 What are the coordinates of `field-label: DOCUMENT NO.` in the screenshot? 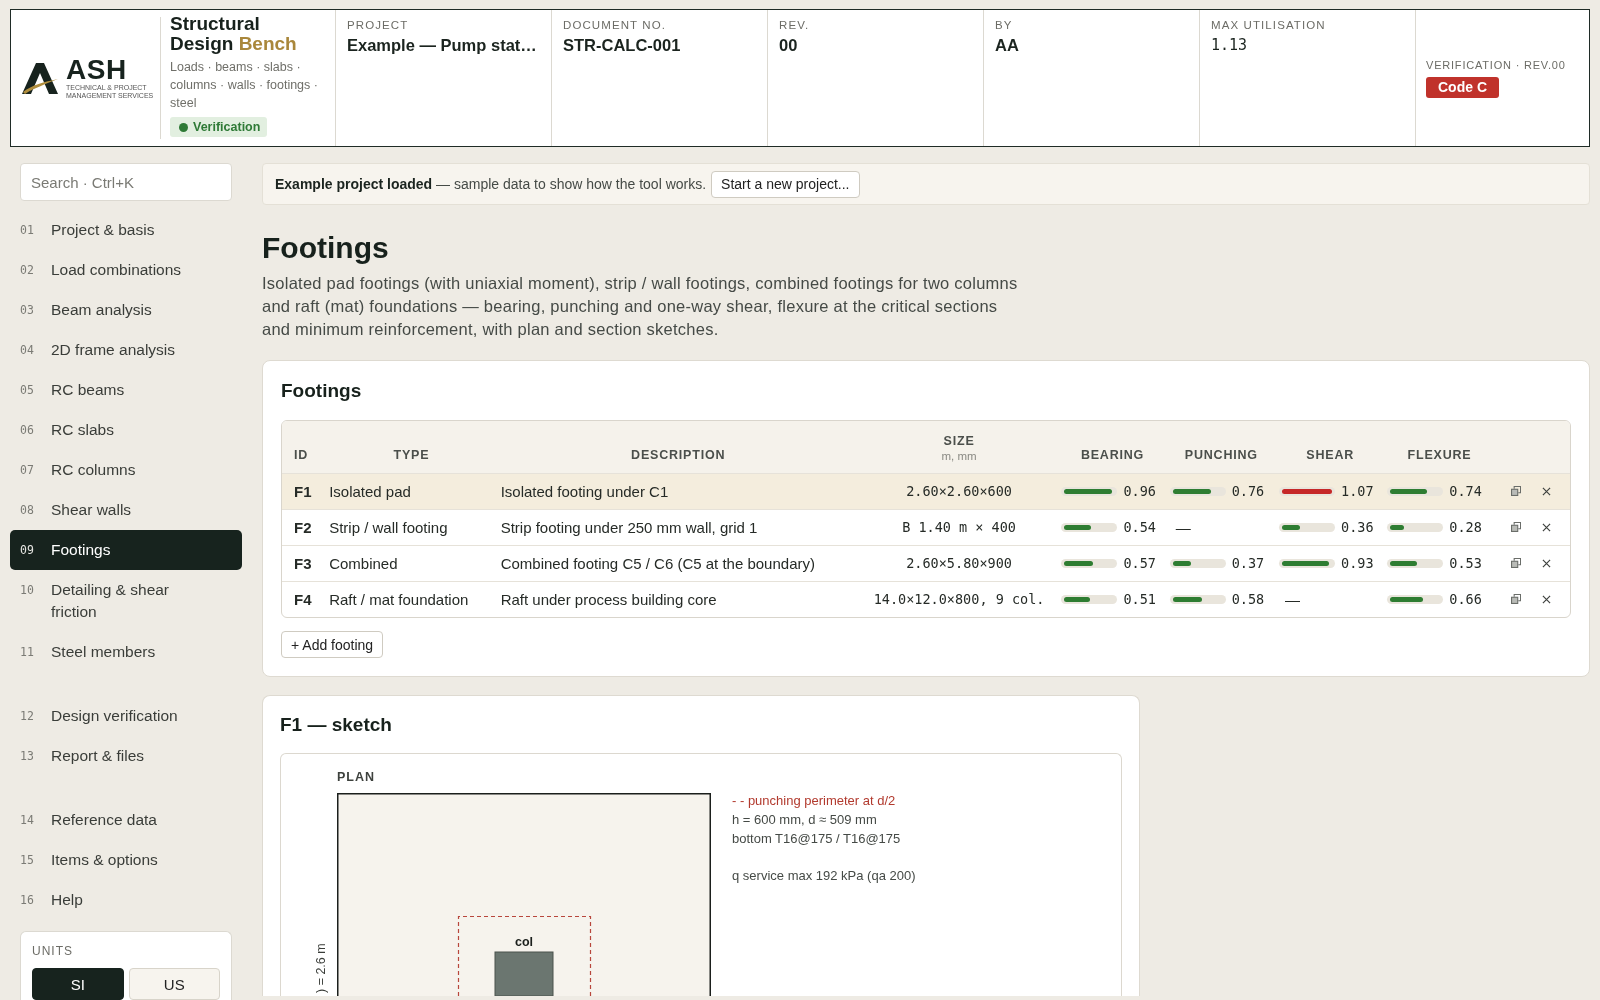 It's located at (615, 25).